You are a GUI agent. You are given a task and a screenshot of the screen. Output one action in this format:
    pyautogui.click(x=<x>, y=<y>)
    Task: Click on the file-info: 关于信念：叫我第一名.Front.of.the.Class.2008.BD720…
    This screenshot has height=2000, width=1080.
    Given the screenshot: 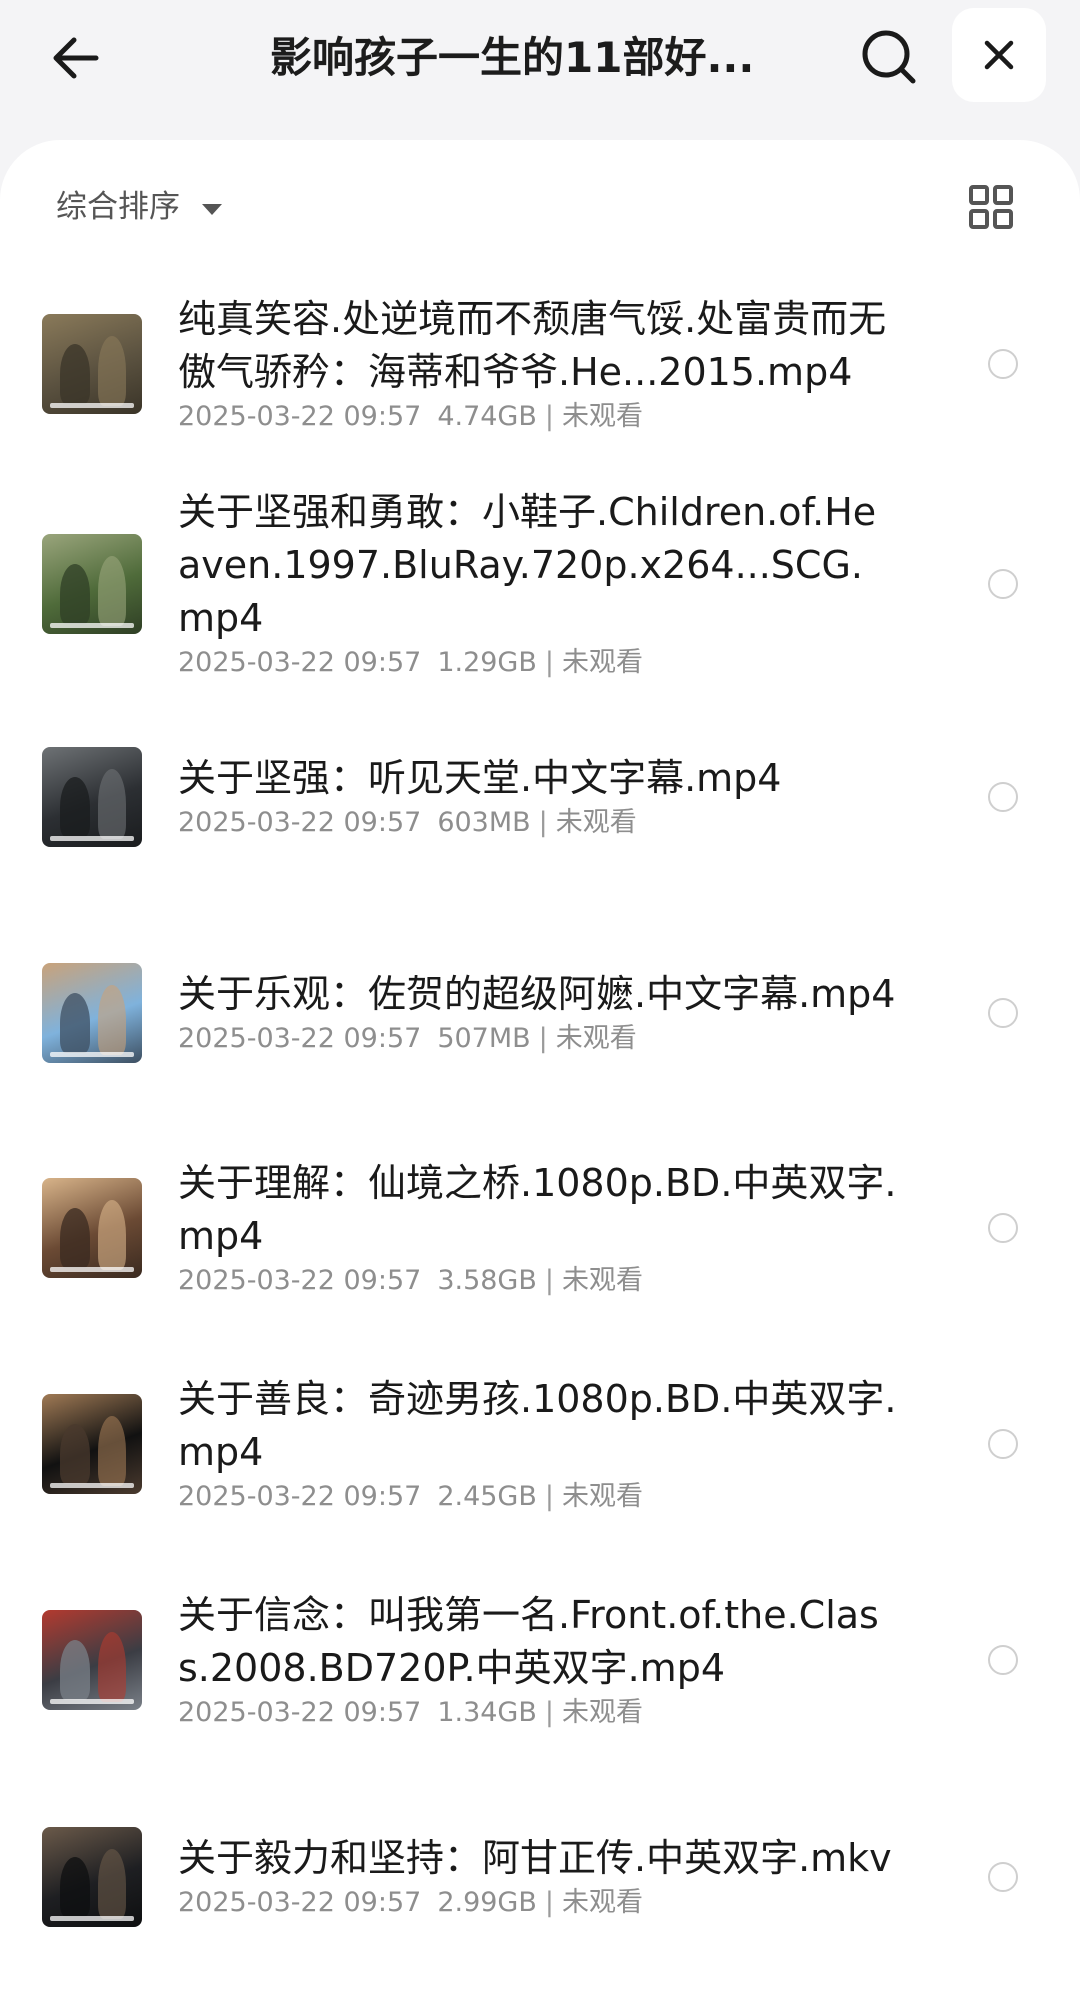 What is the action you would take?
    pyautogui.click(x=538, y=1660)
    